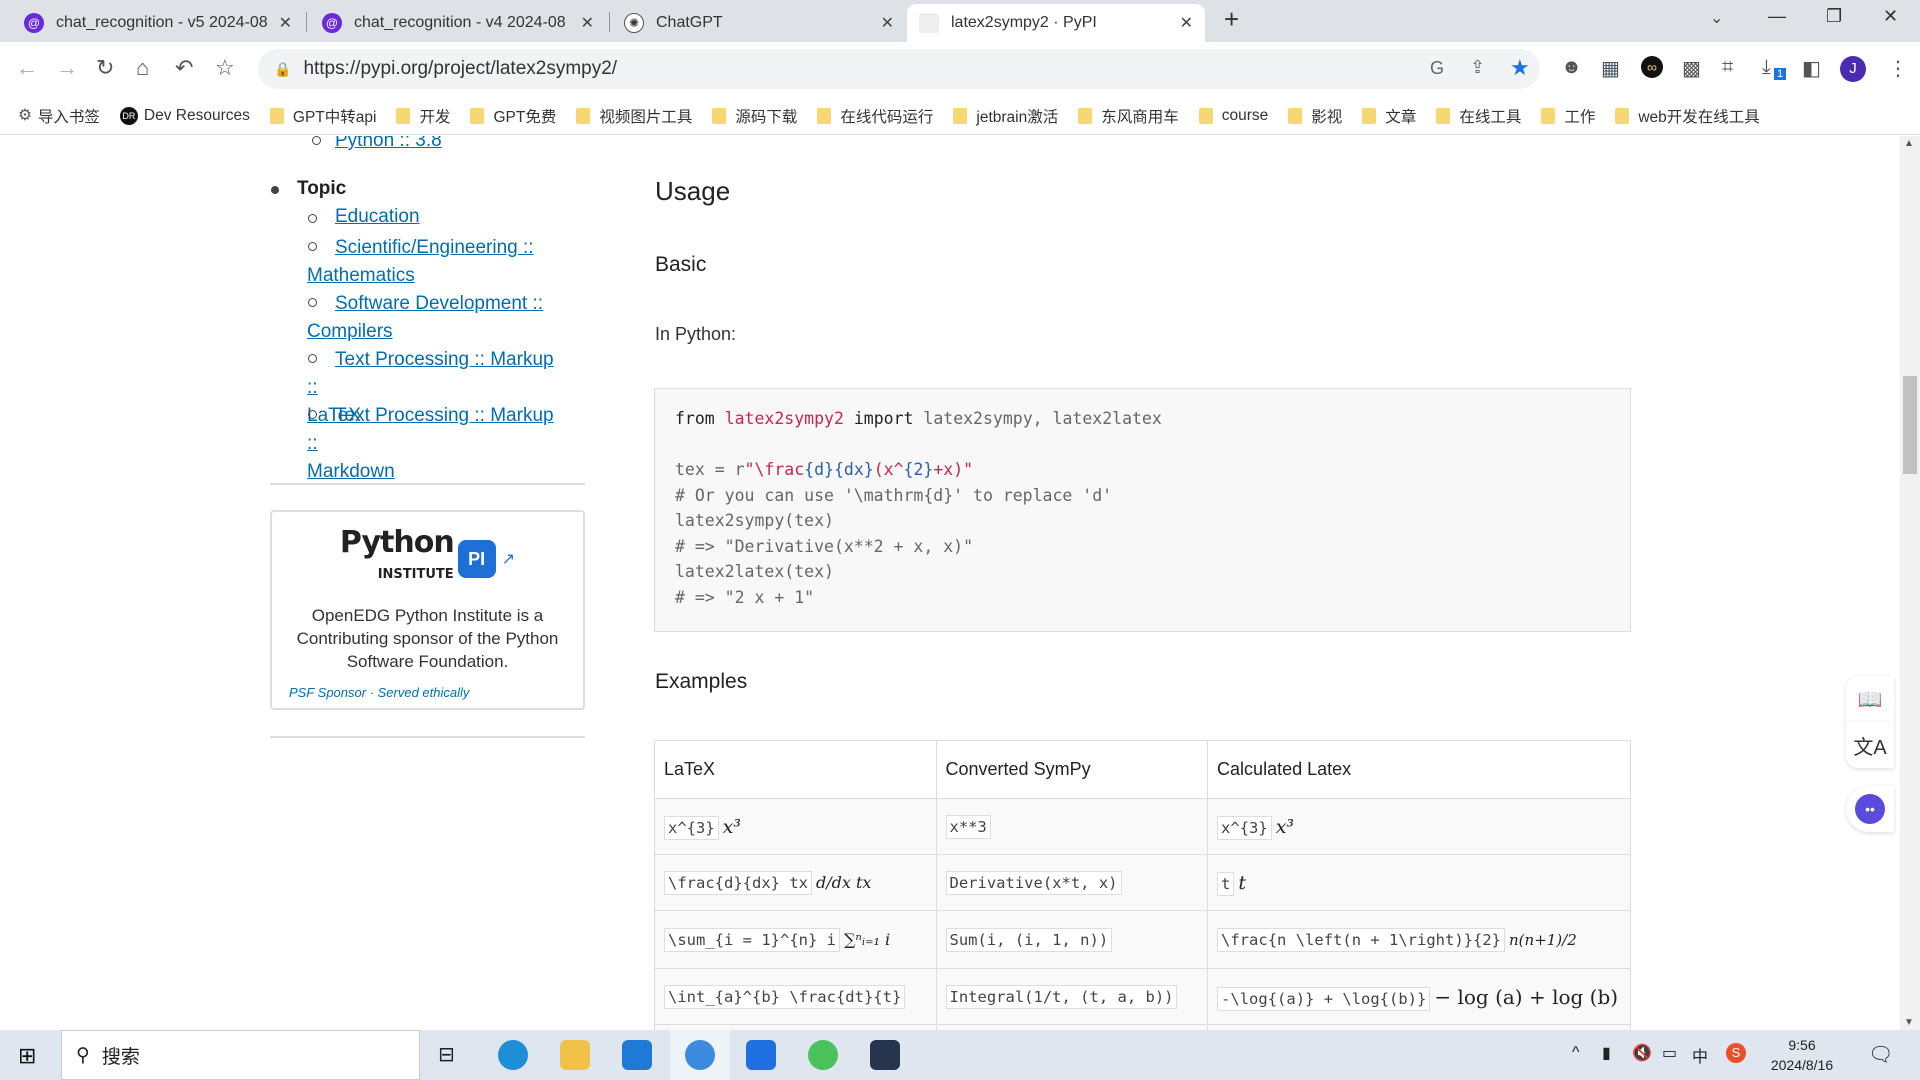 The image size is (1920, 1080). Describe the element at coordinates (240, 1055) in the screenshot. I see `taskbar-search-input: ⚲ 搜索` at that location.